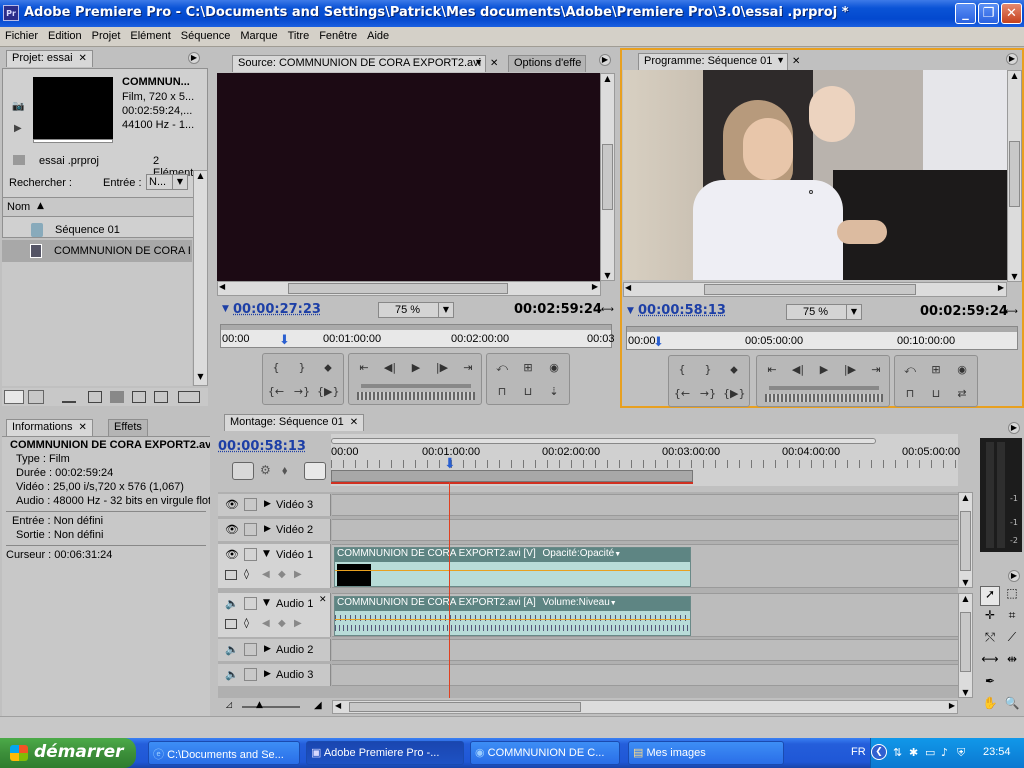 Image resolution: width=1024 pixels, height=768 pixels. What do you see at coordinates (250, 504) in the screenshot?
I see `lock-toggle` at bounding box center [250, 504].